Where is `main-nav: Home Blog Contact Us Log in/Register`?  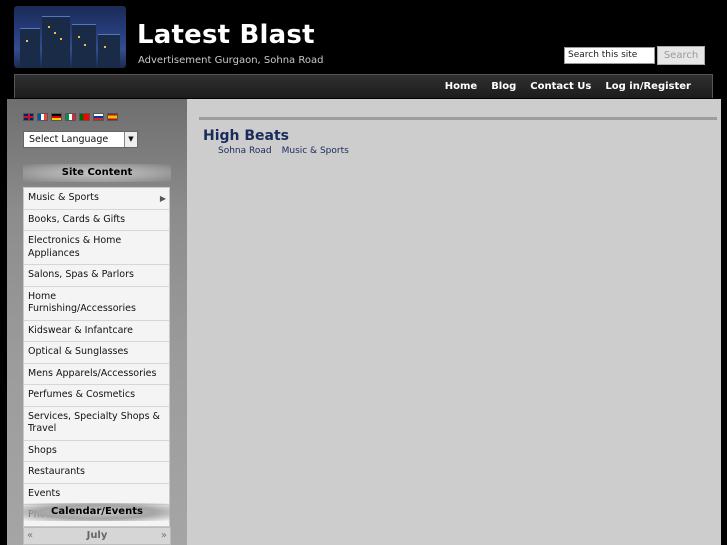 main-nav: Home Blog Contact Us Log in/Register is located at coordinates (363, 86).